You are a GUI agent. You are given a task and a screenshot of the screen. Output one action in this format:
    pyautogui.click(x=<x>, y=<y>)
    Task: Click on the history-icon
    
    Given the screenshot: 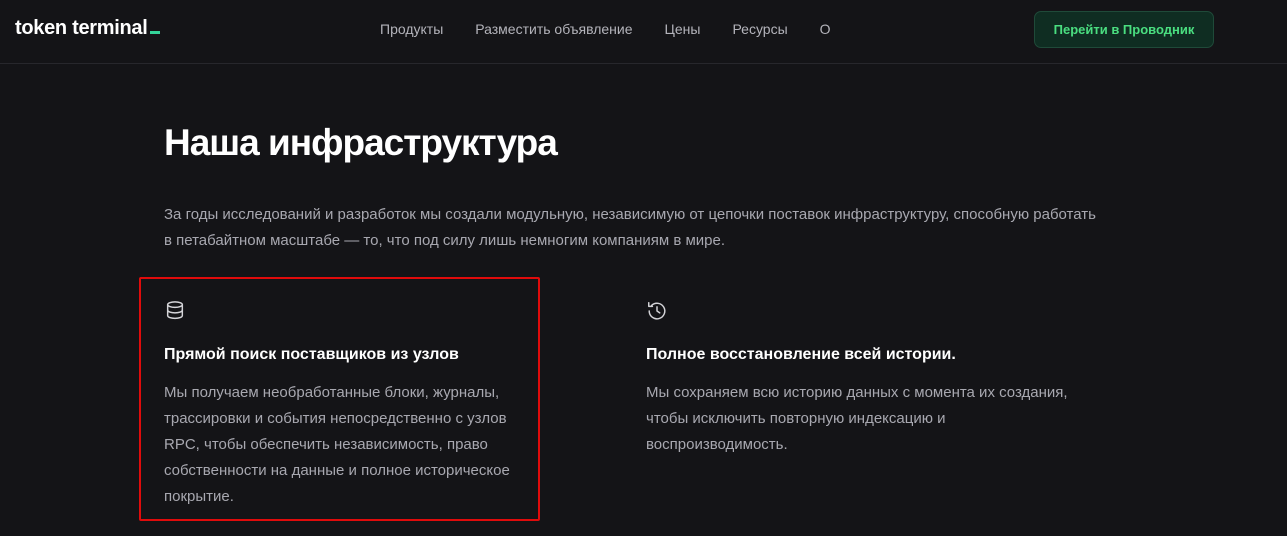 What is the action you would take?
    pyautogui.click(x=657, y=311)
    